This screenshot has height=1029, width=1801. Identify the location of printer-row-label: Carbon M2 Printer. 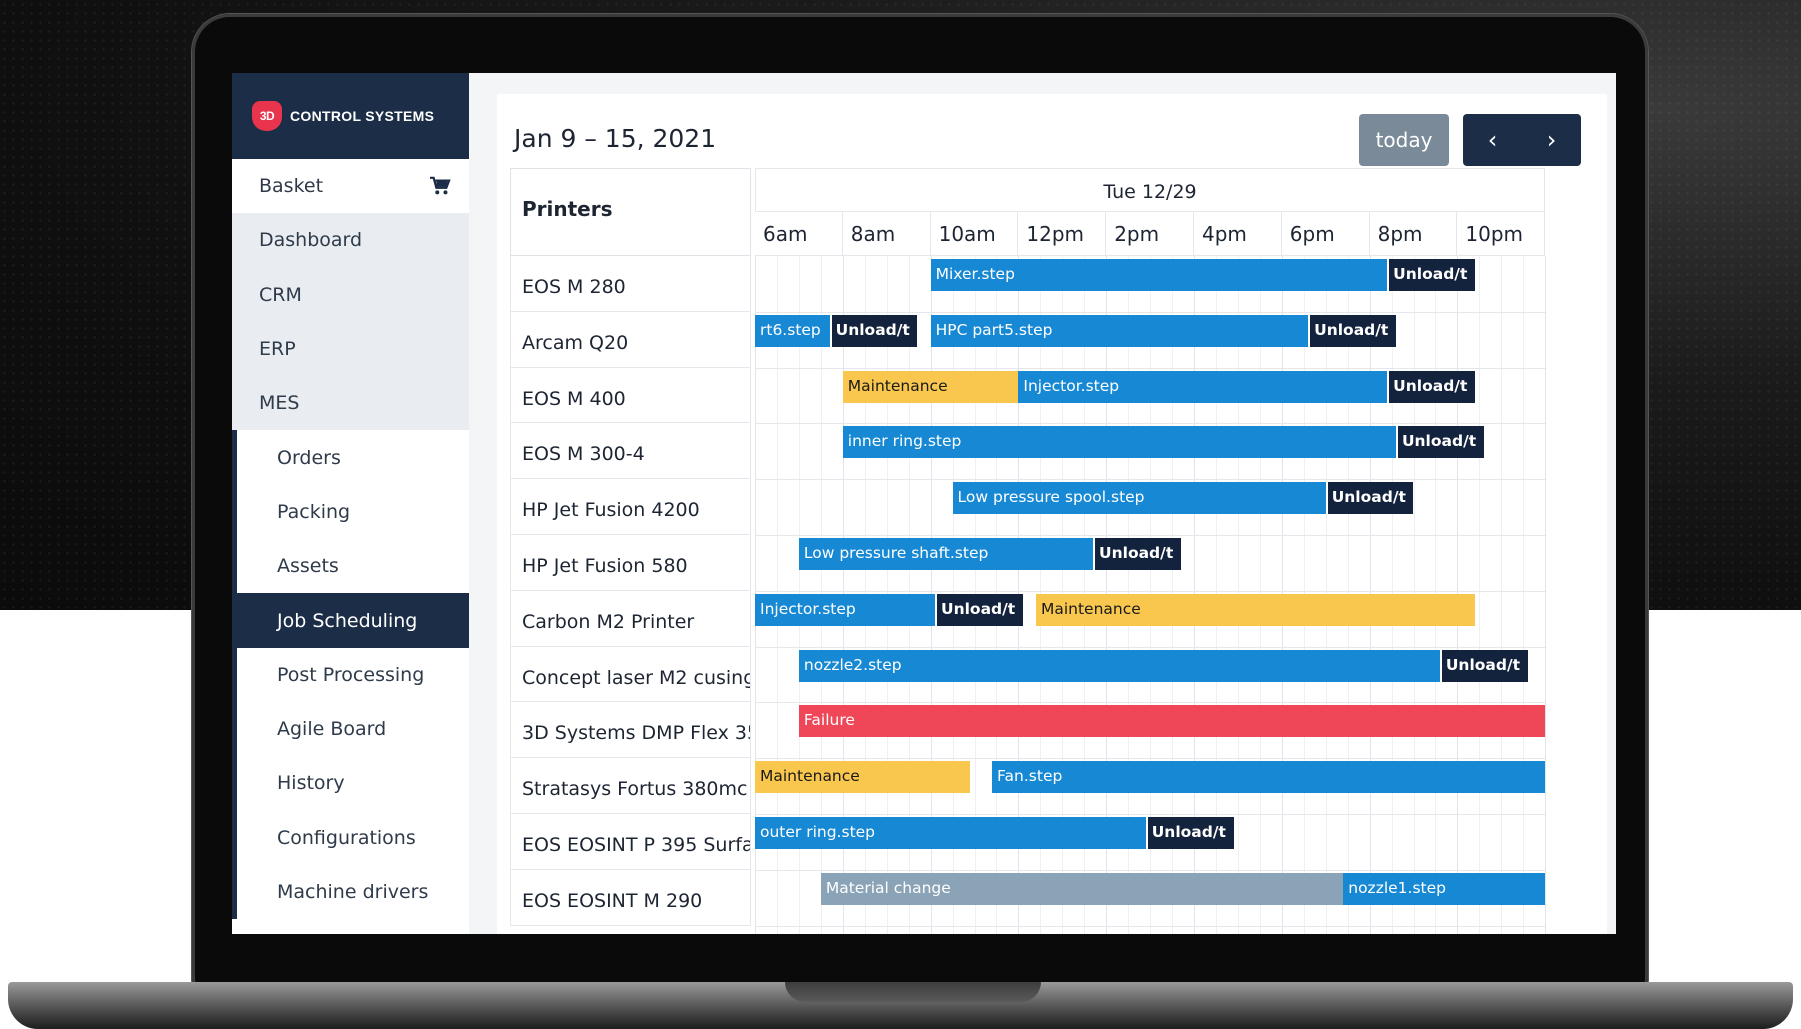
(630, 618).